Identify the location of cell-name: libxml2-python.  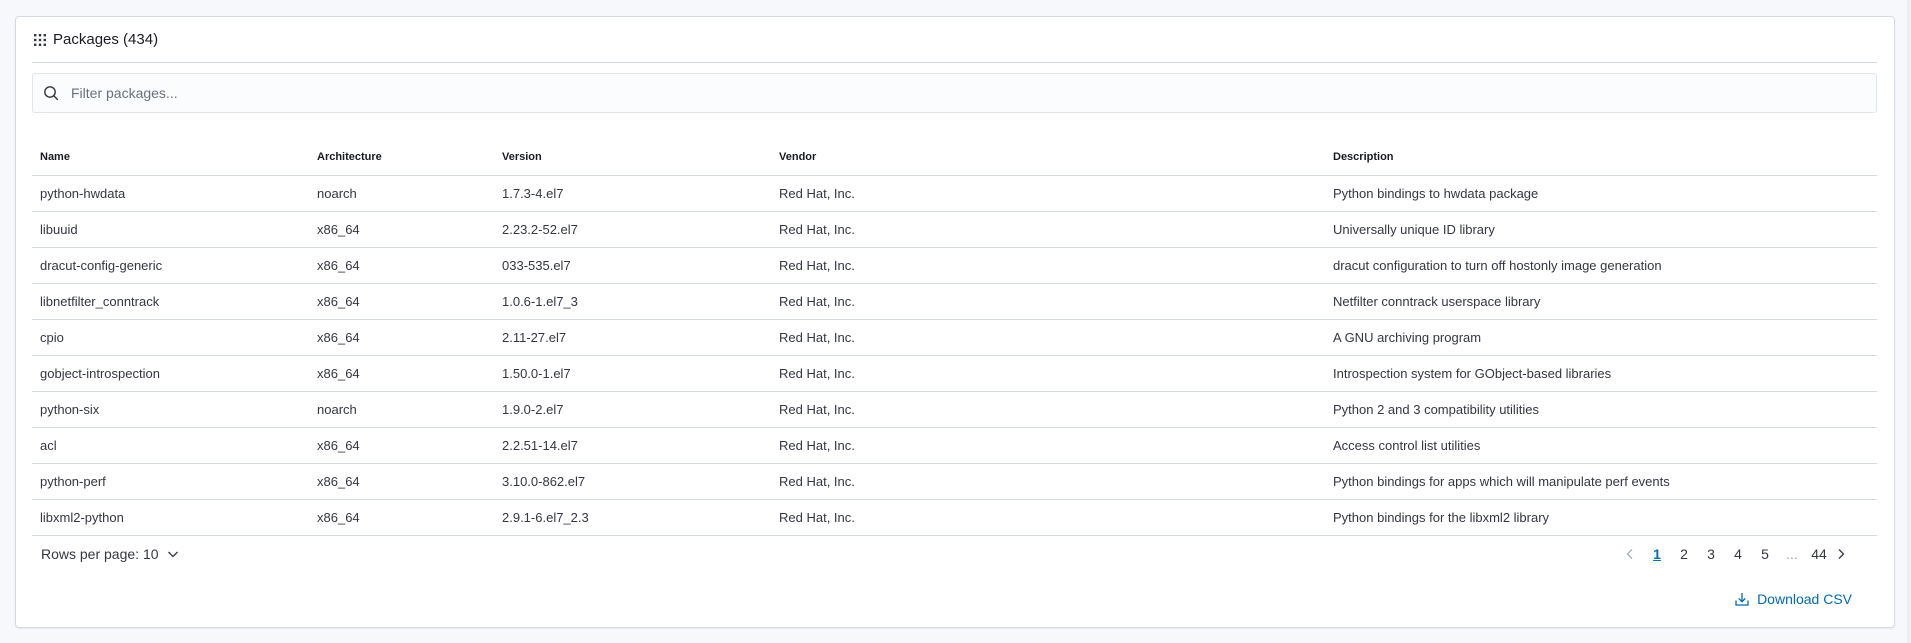
(170, 517).